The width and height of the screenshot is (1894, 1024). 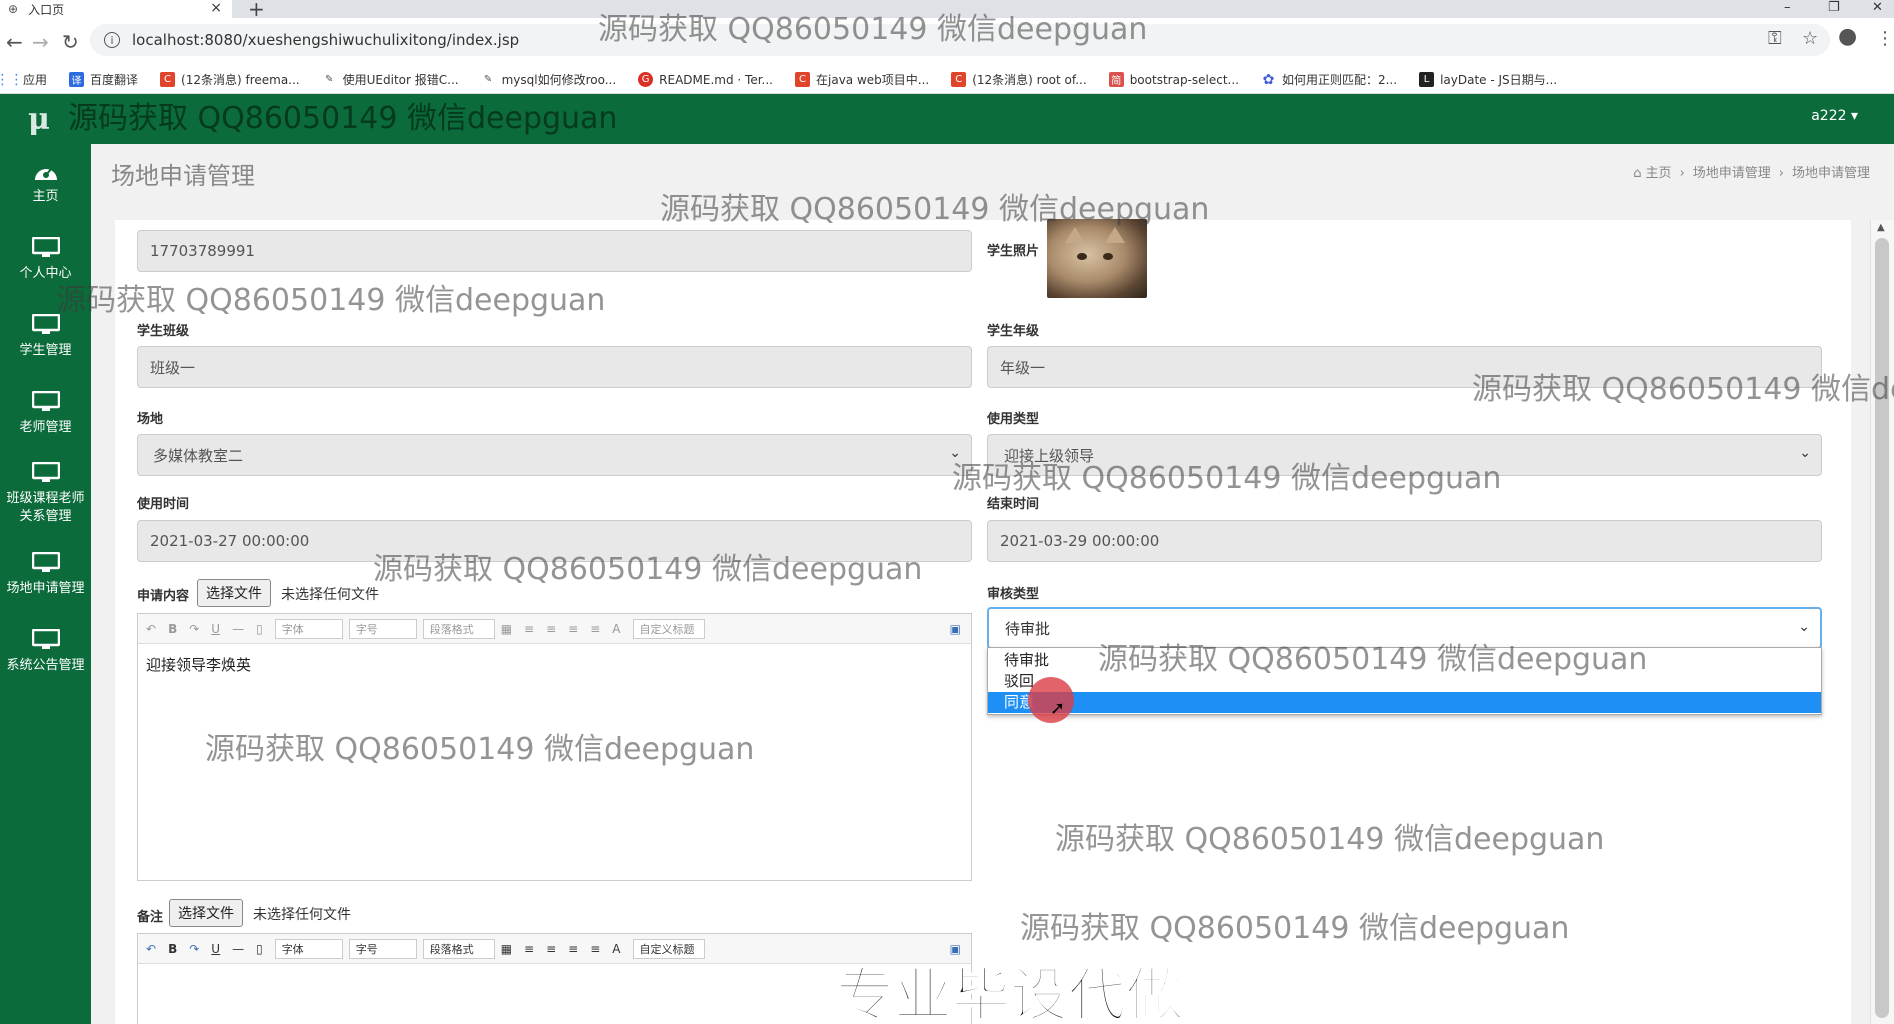 I want to click on forward-icon: →, so click(x=40, y=42).